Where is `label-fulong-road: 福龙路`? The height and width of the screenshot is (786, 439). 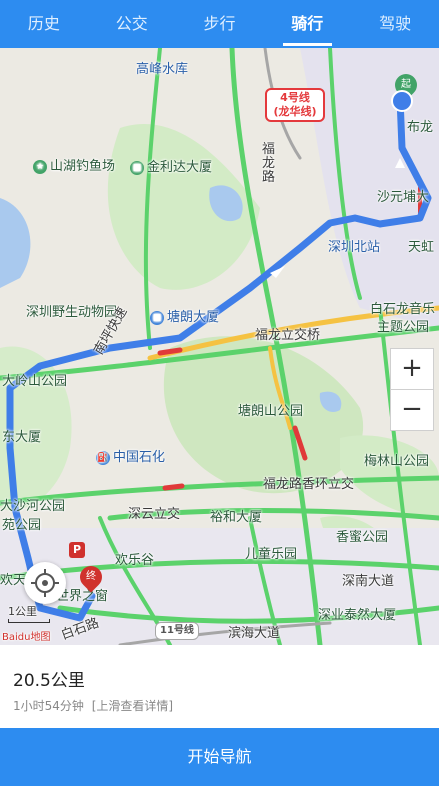
label-fulong-road: 福龙路 is located at coordinates (269, 163).